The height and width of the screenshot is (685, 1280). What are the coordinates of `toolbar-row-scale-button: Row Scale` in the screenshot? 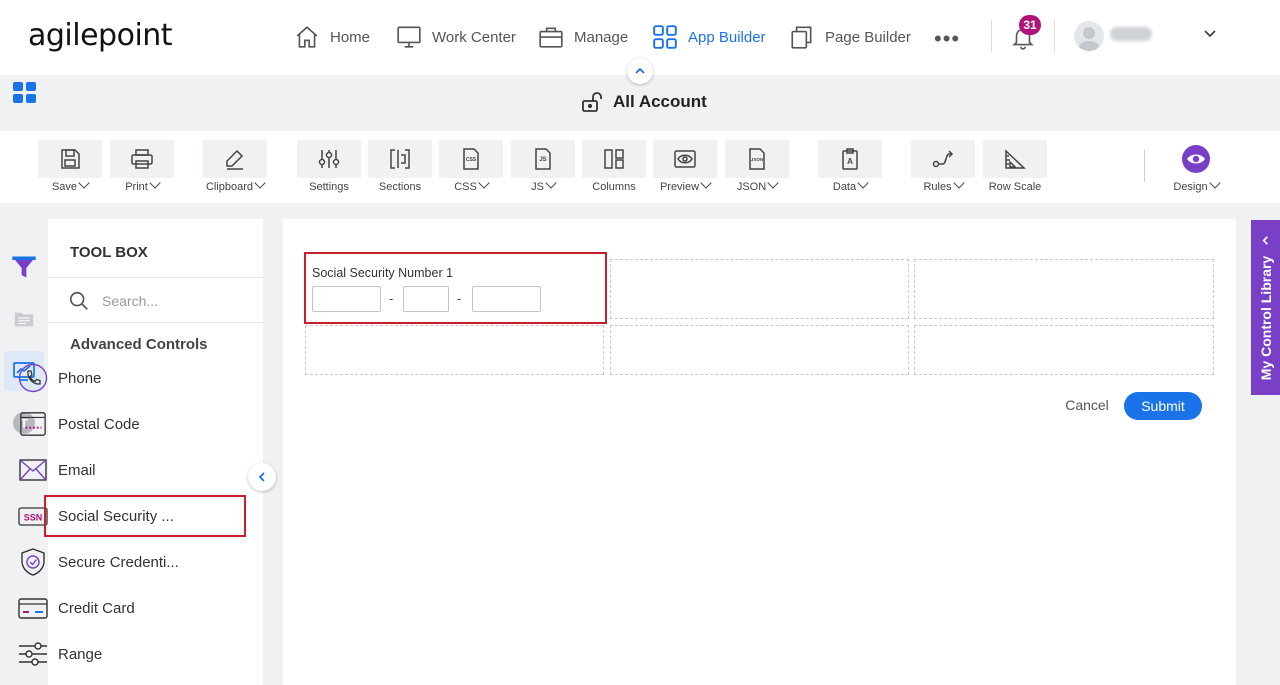 It's located at (1015, 166).